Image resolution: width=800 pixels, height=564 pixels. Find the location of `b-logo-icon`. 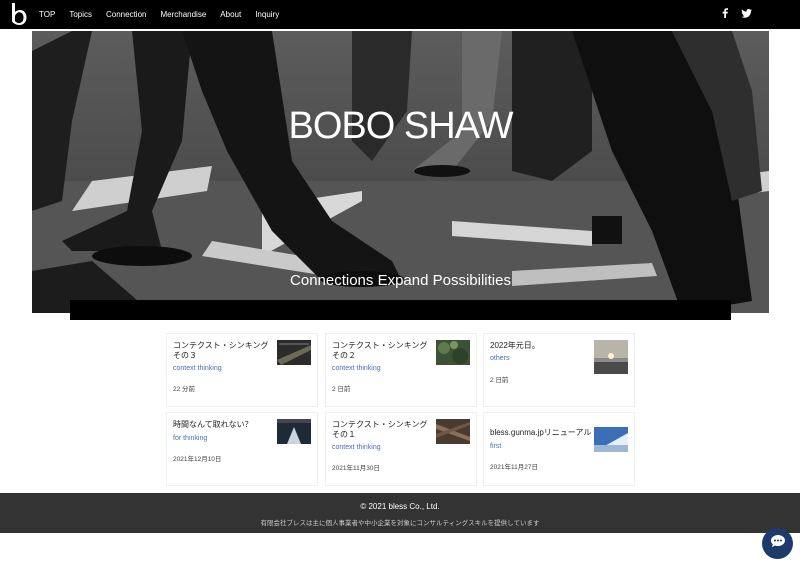

b-logo-icon is located at coordinates (19, 14).